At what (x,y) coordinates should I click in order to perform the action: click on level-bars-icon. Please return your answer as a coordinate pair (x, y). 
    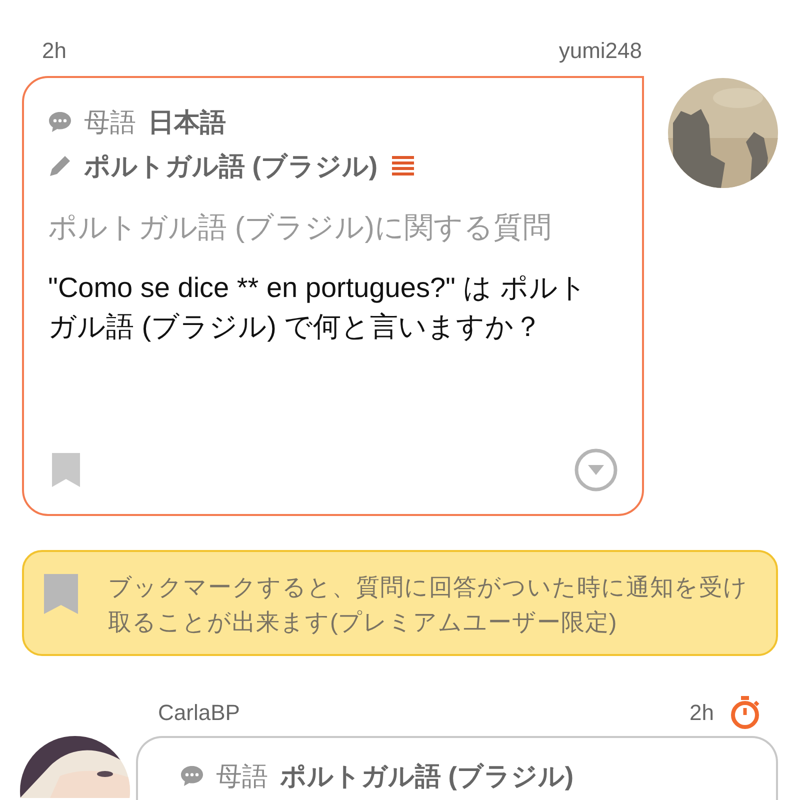
    Looking at the image, I should click on (403, 166).